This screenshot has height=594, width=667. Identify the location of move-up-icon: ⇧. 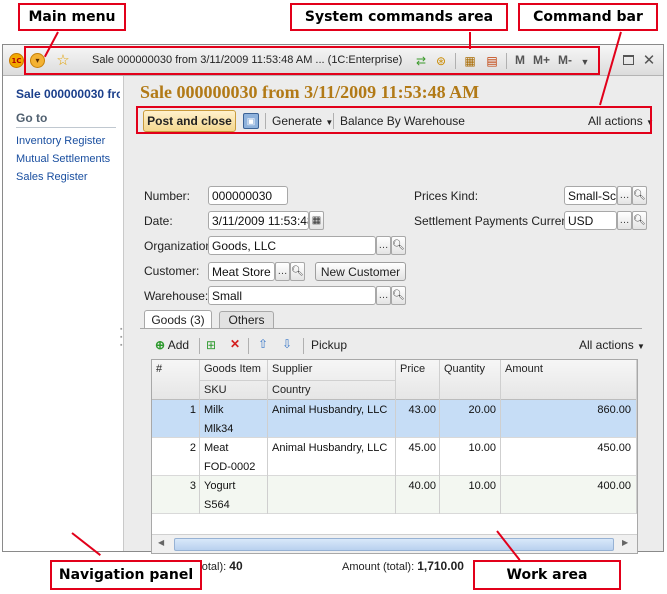
(263, 344).